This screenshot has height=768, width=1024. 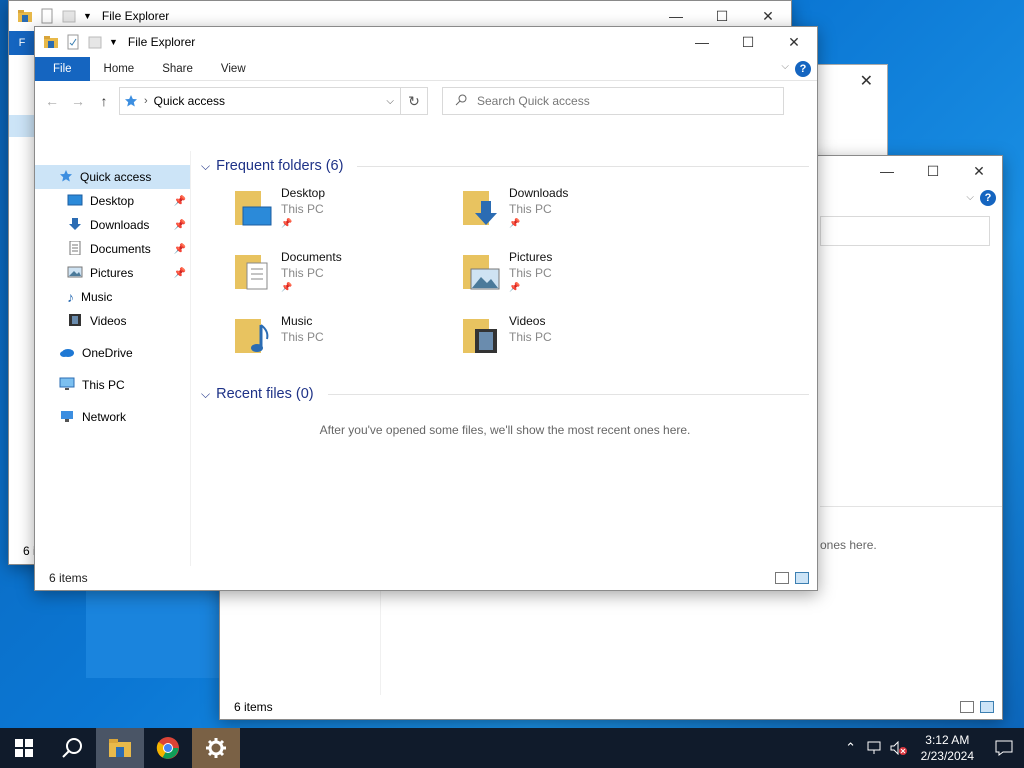 I want to click on nav-label: Quick access, so click(x=116, y=177).